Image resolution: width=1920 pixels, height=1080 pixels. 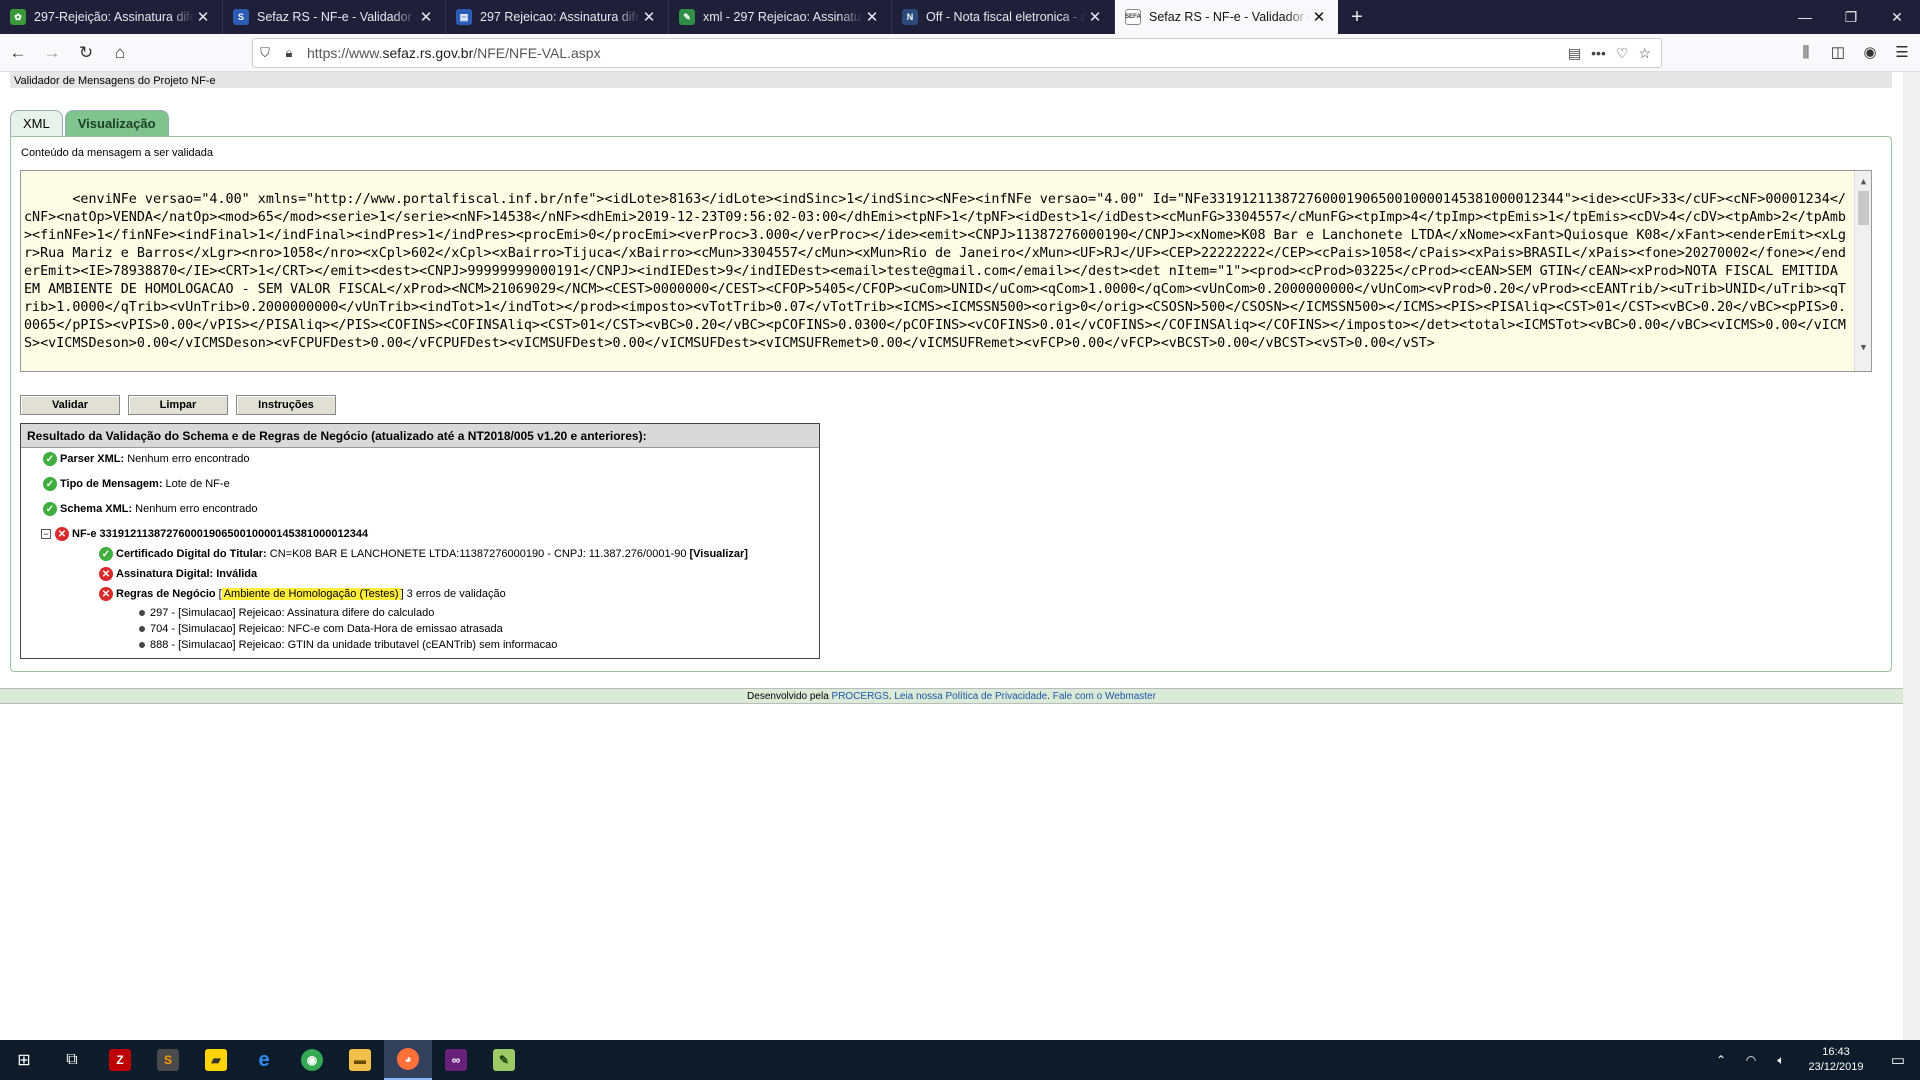 What do you see at coordinates (312, 1060) in the screenshot?
I see `chrome-icon: ◉` at bounding box center [312, 1060].